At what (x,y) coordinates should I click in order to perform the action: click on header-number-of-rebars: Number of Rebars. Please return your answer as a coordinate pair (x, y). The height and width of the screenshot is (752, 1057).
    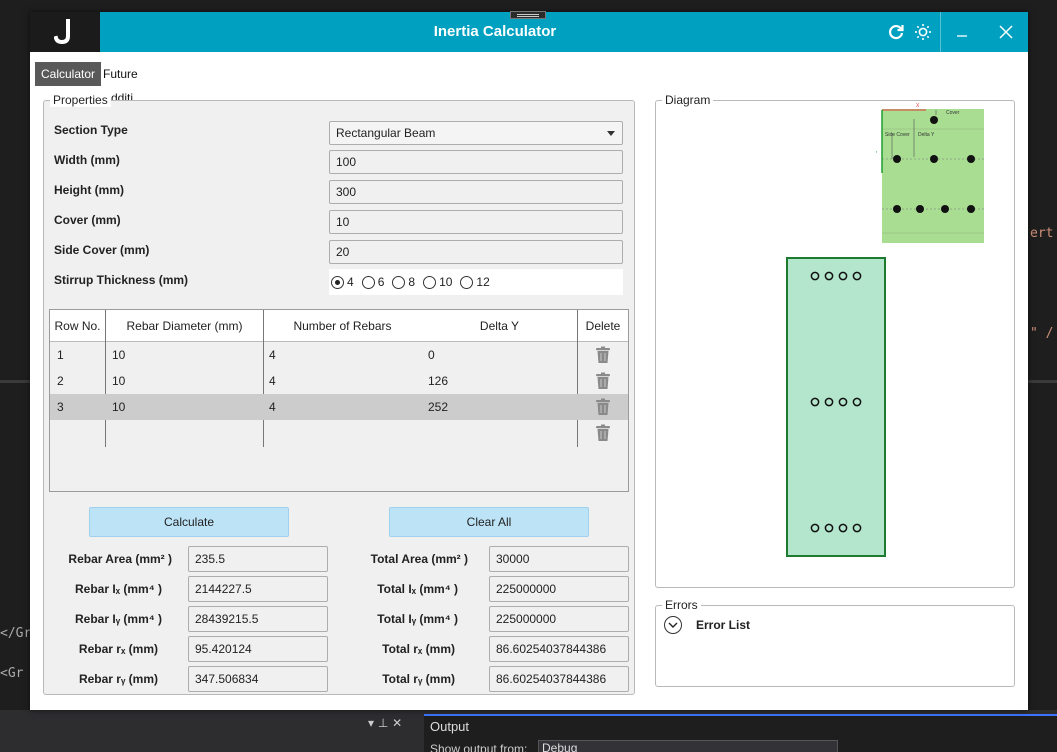
    Looking at the image, I should click on (342, 326).